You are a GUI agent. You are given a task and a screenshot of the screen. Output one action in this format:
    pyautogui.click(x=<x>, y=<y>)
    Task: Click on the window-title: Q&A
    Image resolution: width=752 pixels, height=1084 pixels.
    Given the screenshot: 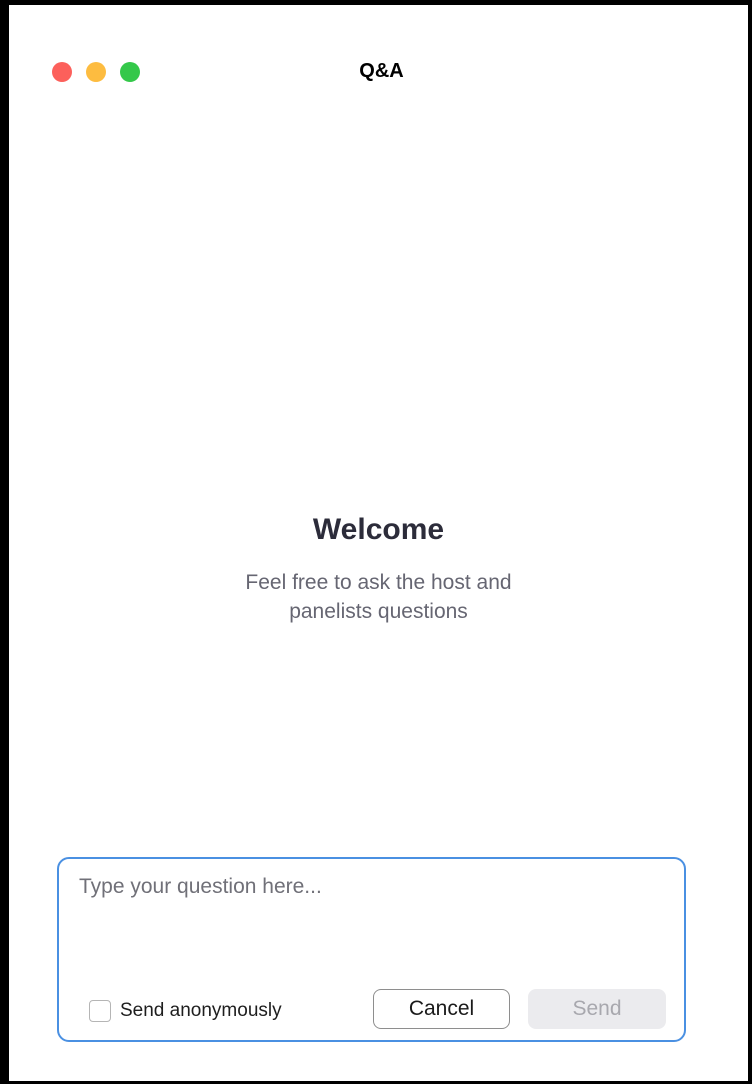 What is the action you would take?
    pyautogui.click(x=381, y=71)
    